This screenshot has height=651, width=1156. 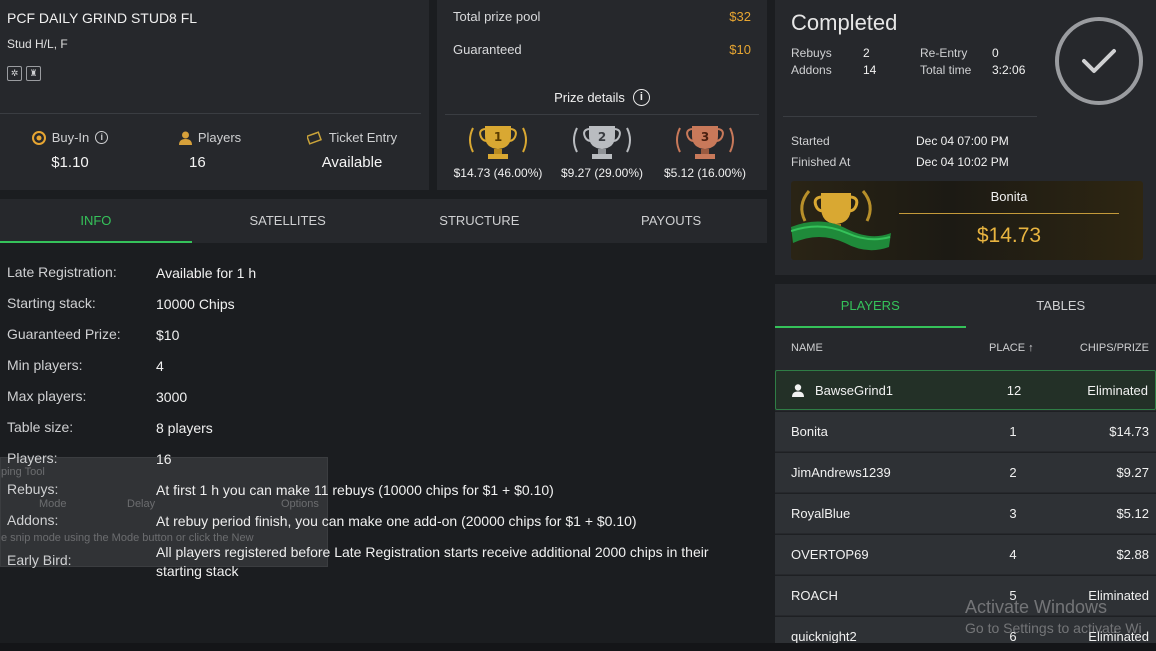 I want to click on svg-text: 2, so click(x=602, y=137).